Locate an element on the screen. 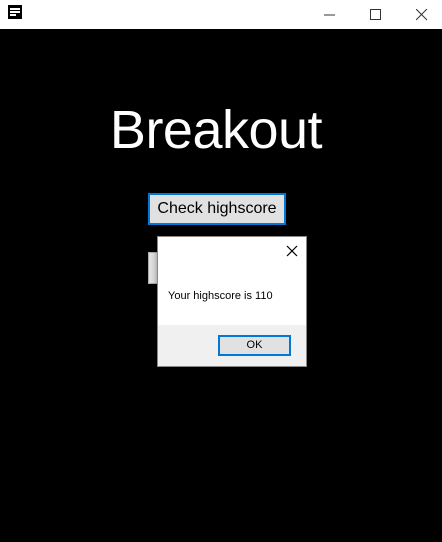 The height and width of the screenshot is (542, 442). game-title: Breakout is located at coordinates (216, 130).